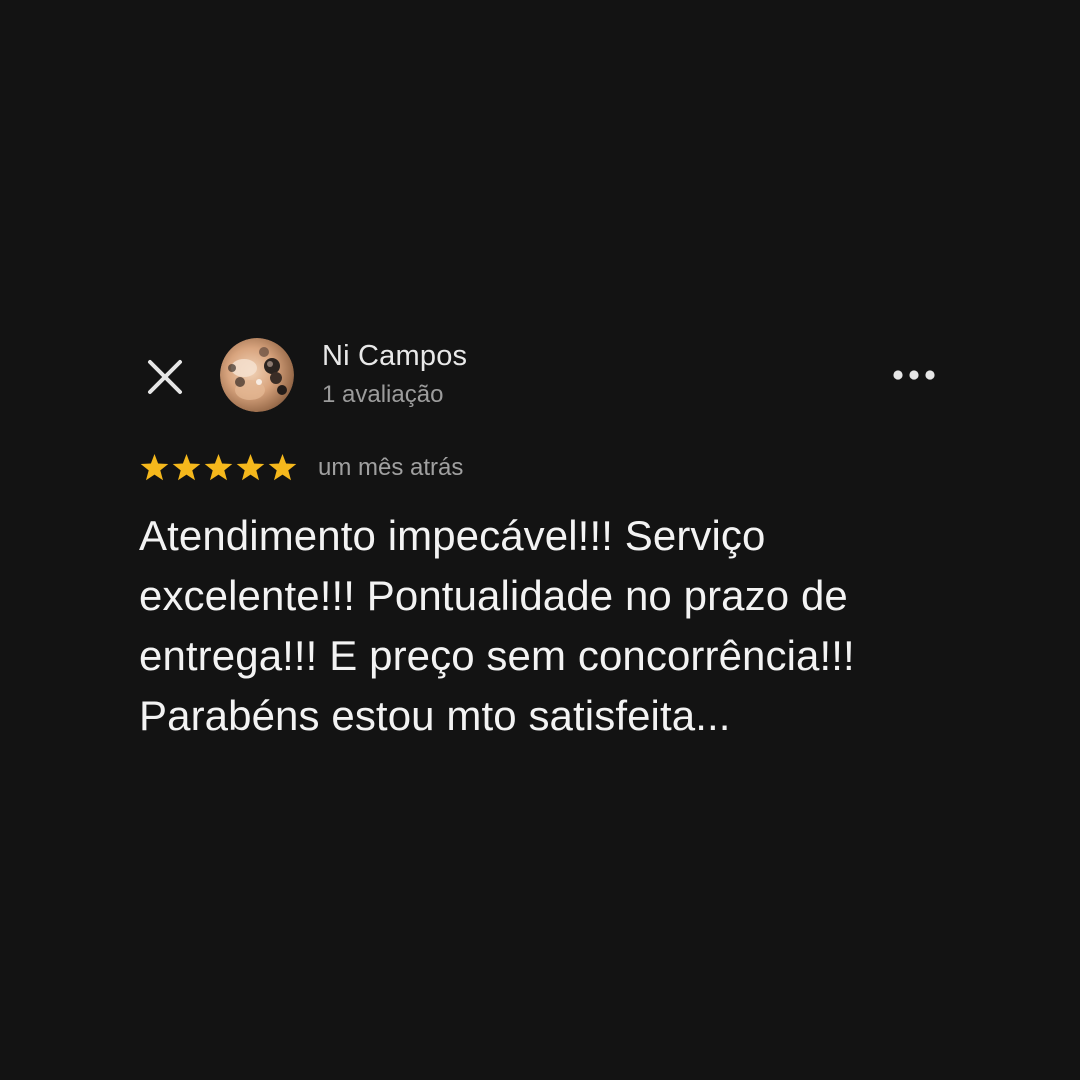  I want to click on more-options-icon, so click(914, 375).